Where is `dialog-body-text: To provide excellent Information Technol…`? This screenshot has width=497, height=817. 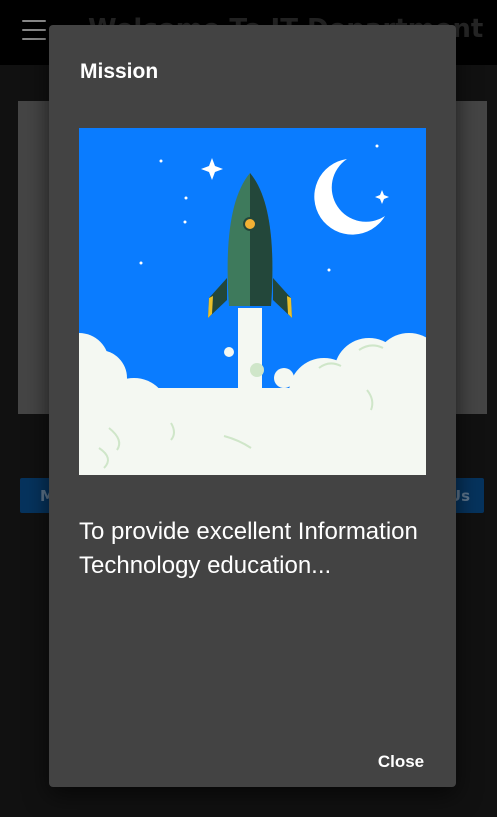 dialog-body-text: To provide excellent Information Technol… is located at coordinates (248, 548).